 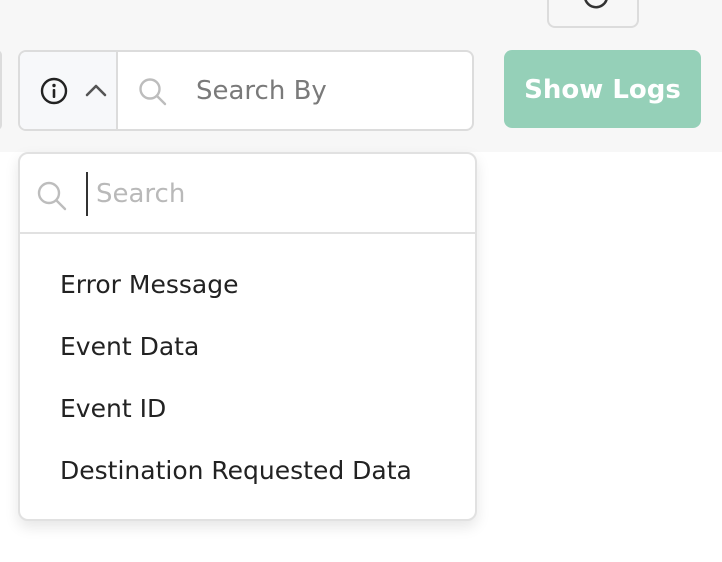 I want to click on dropdown-divider, so click(x=247, y=233).